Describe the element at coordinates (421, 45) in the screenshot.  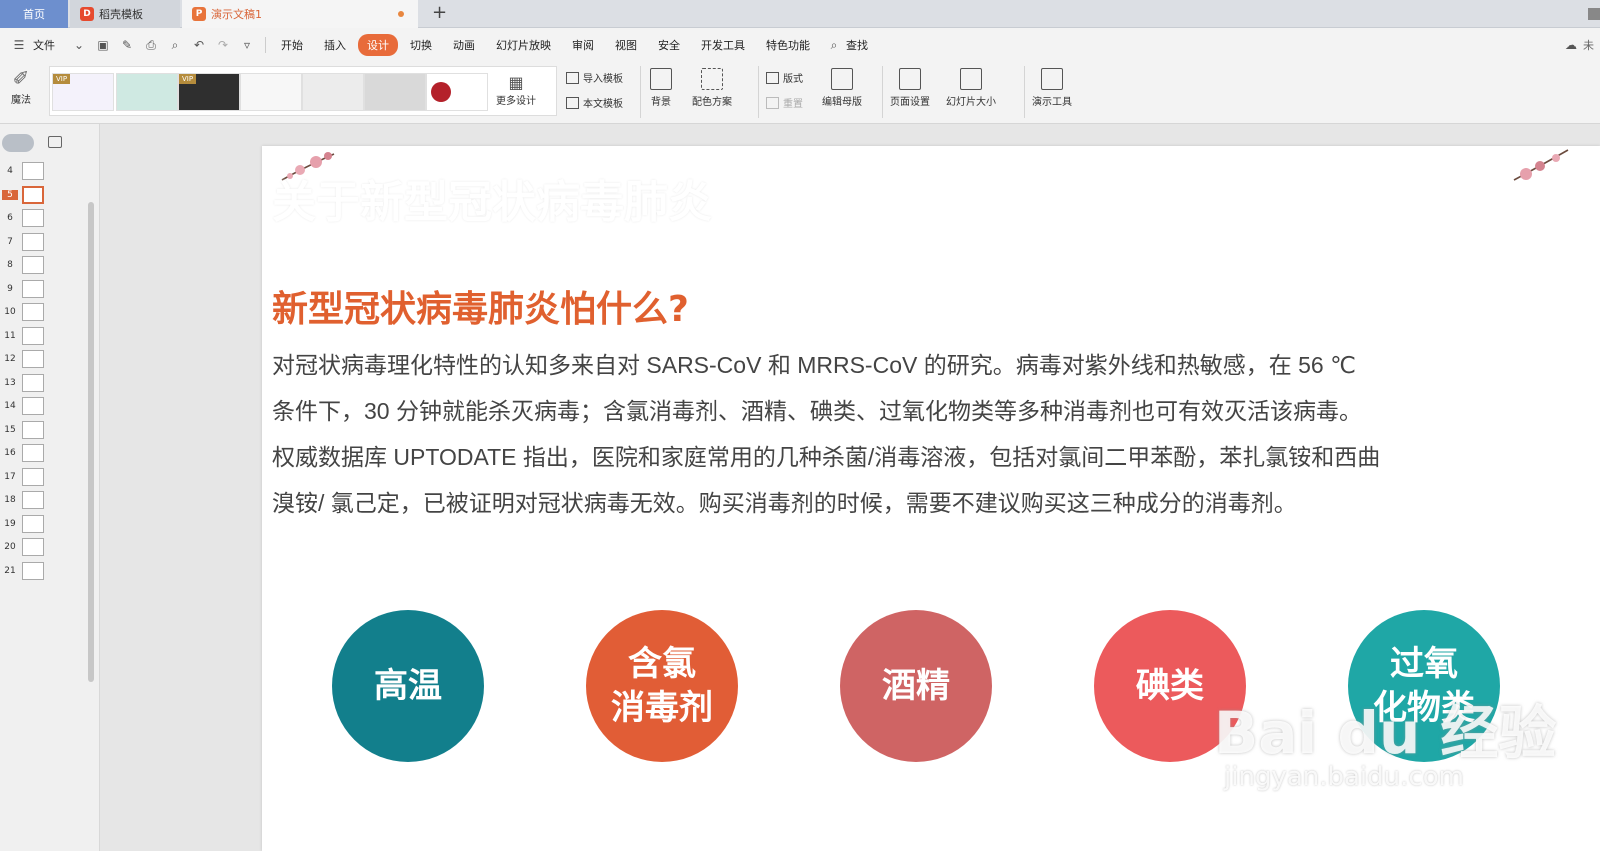
I see `menu-tab: 切换` at that location.